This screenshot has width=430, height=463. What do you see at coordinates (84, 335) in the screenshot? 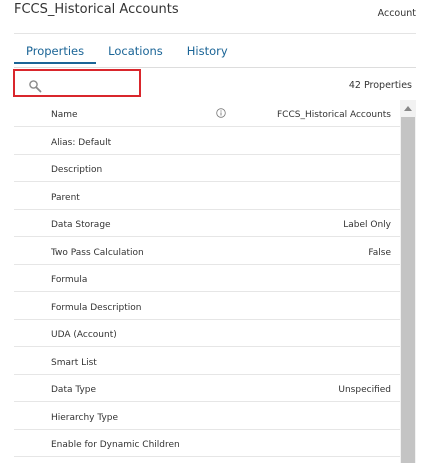
I see `property-name: UDA (Account)` at bounding box center [84, 335].